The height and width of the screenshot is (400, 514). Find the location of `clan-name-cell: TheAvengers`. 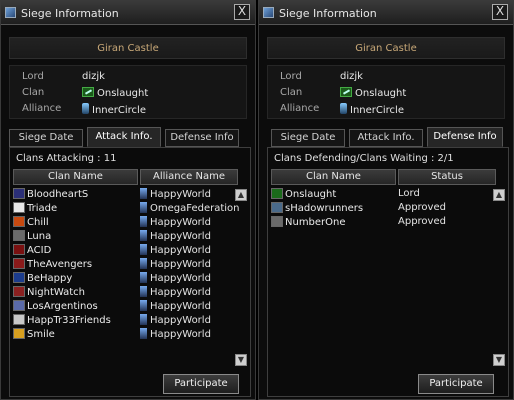

clan-name-cell: TheAvengers is located at coordinates (78, 264).